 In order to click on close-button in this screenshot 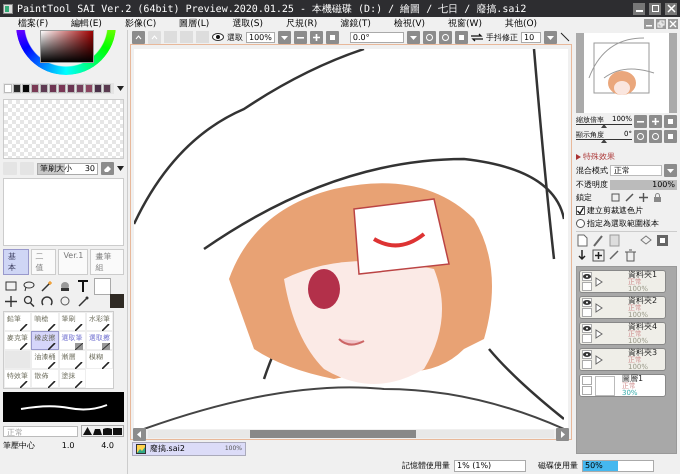, I will do `click(671, 8)`.